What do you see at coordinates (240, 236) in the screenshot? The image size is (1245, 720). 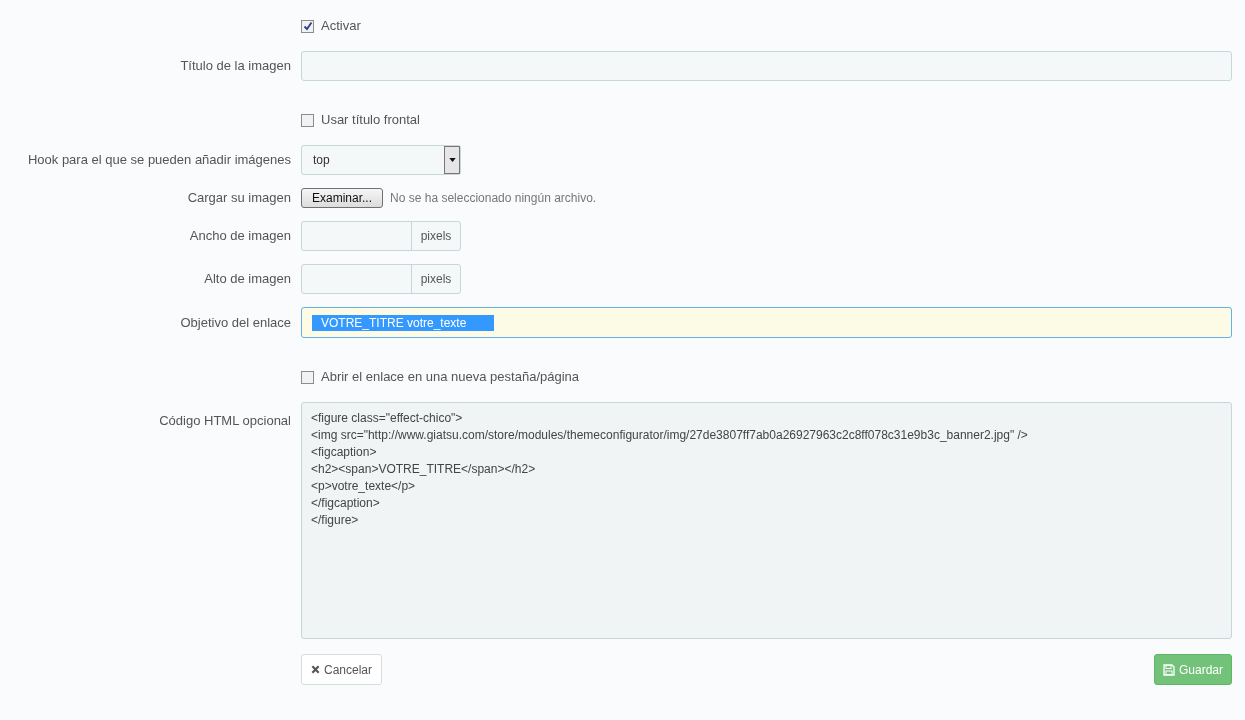 I see `field-label: Ancho de imagen` at bounding box center [240, 236].